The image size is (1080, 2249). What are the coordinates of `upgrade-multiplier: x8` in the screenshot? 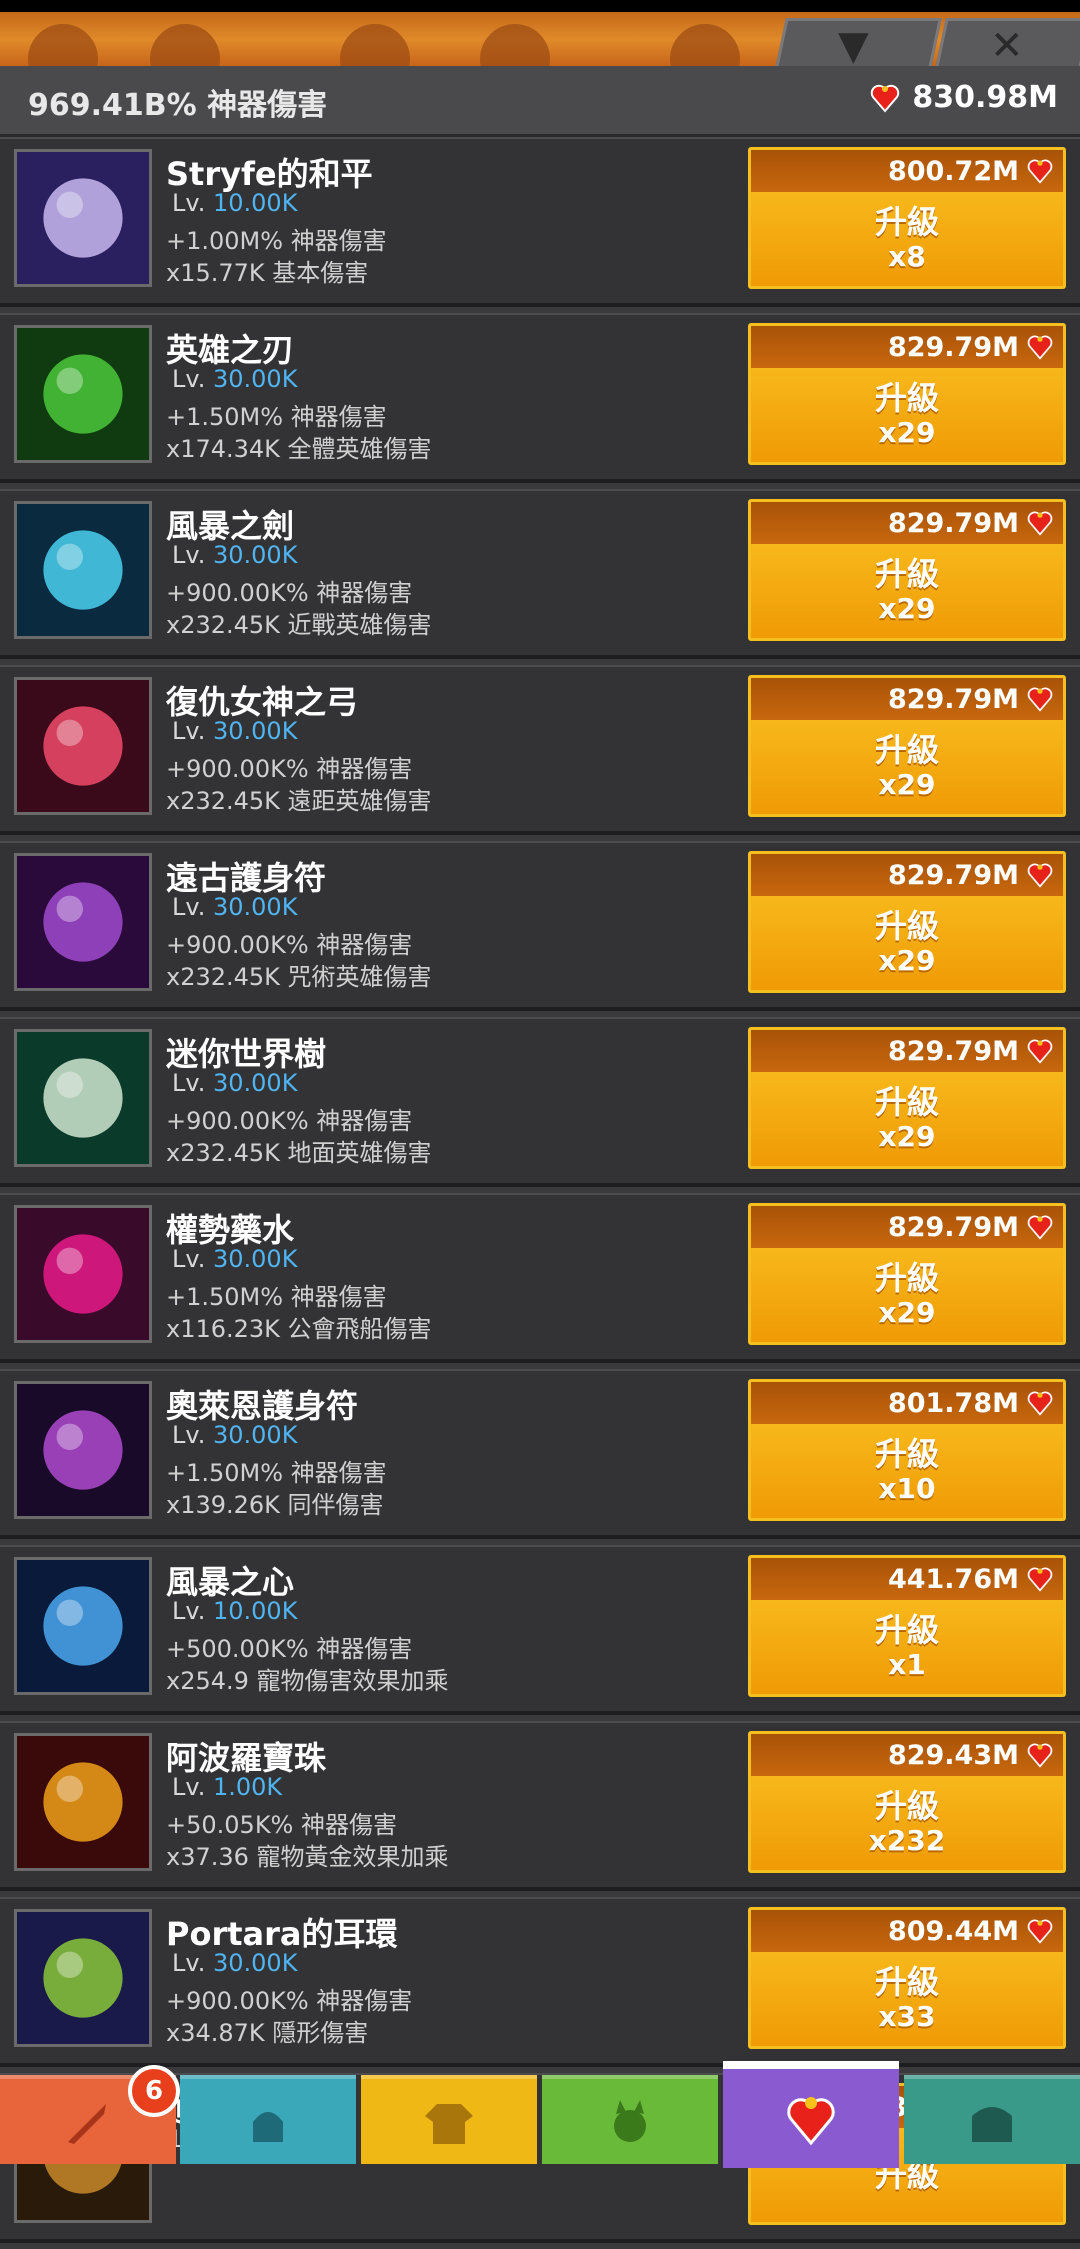 It's located at (907, 256).